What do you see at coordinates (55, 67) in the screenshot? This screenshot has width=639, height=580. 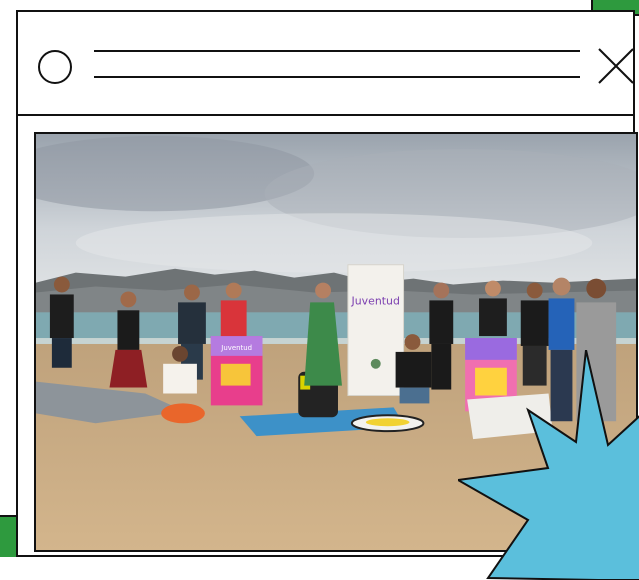 I see `circle-icon` at bounding box center [55, 67].